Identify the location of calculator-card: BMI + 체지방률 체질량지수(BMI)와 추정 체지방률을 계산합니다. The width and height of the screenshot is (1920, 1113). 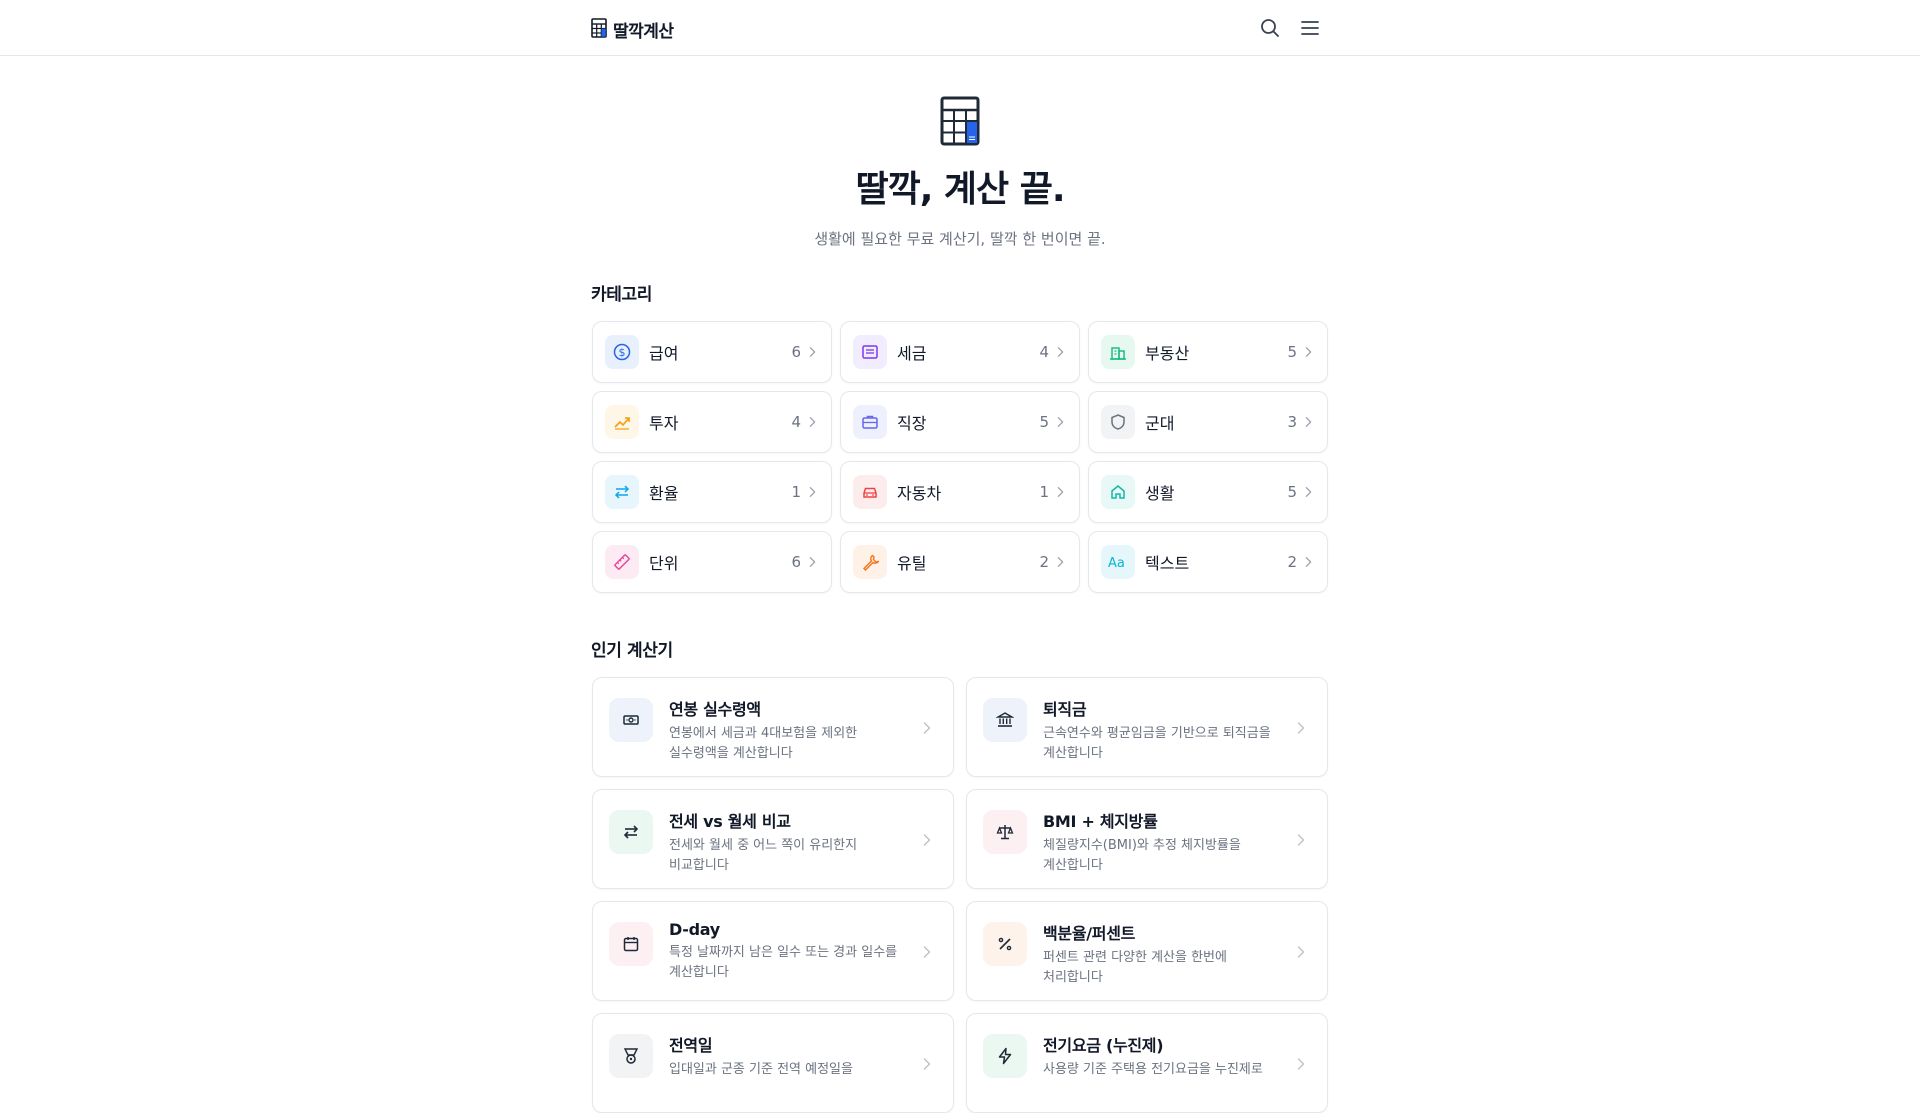
(1147, 839).